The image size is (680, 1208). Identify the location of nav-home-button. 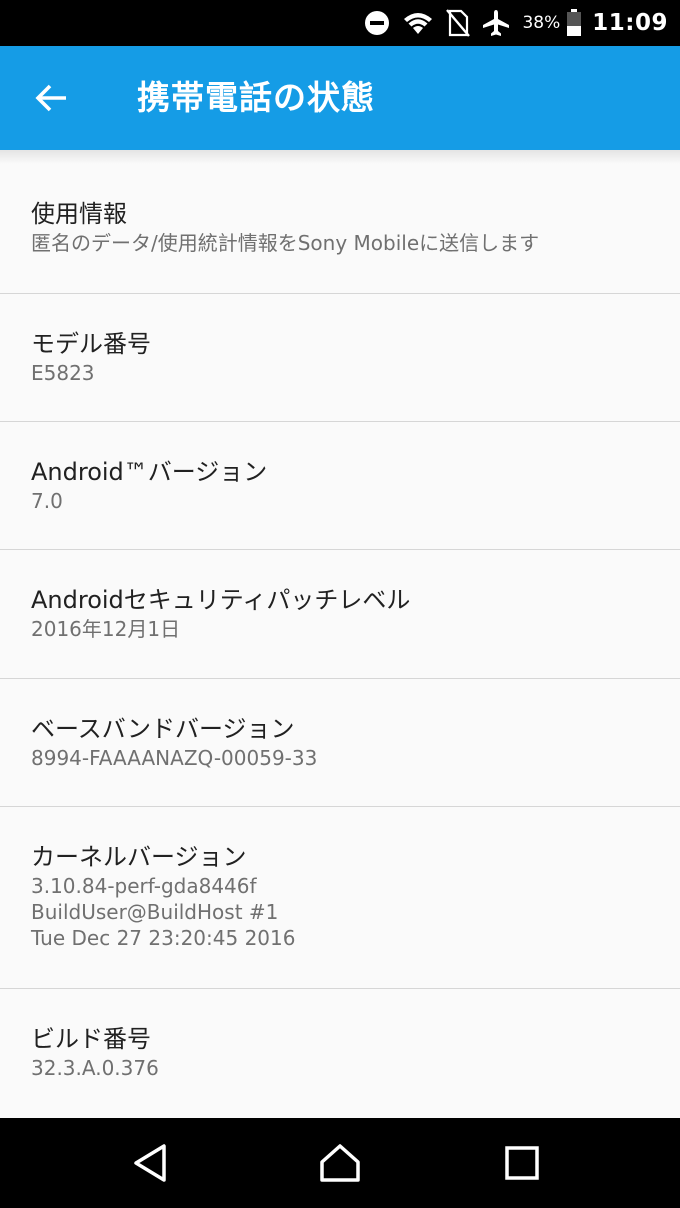
(340, 1163).